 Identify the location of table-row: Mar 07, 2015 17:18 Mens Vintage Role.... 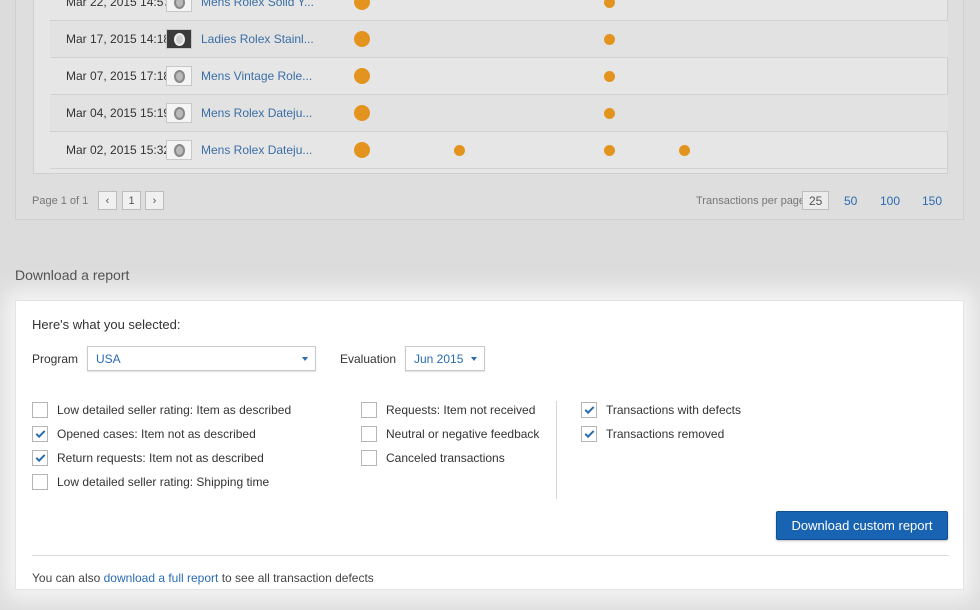
(499, 76).